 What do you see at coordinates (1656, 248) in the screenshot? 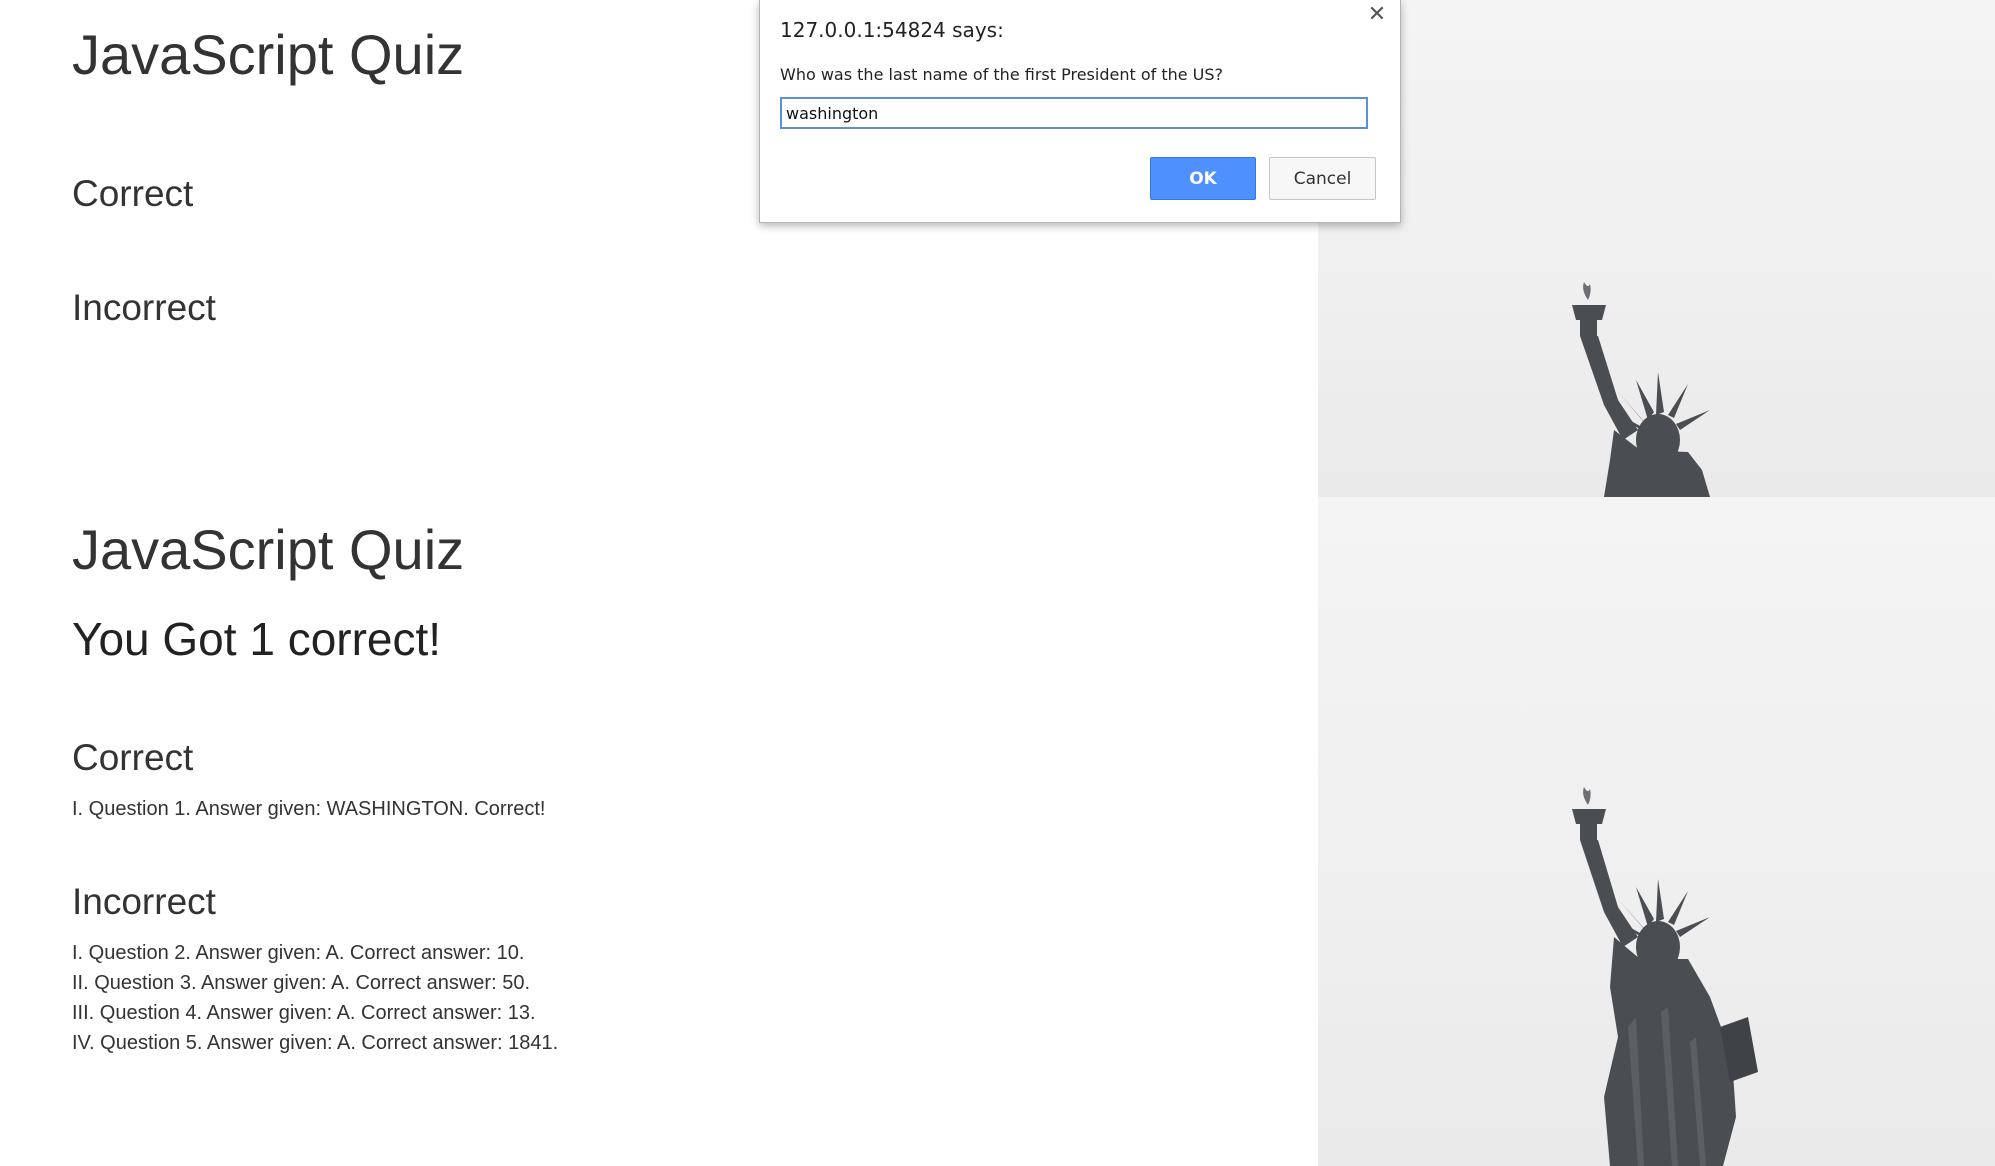
I see `statue-of-liberty-image` at bounding box center [1656, 248].